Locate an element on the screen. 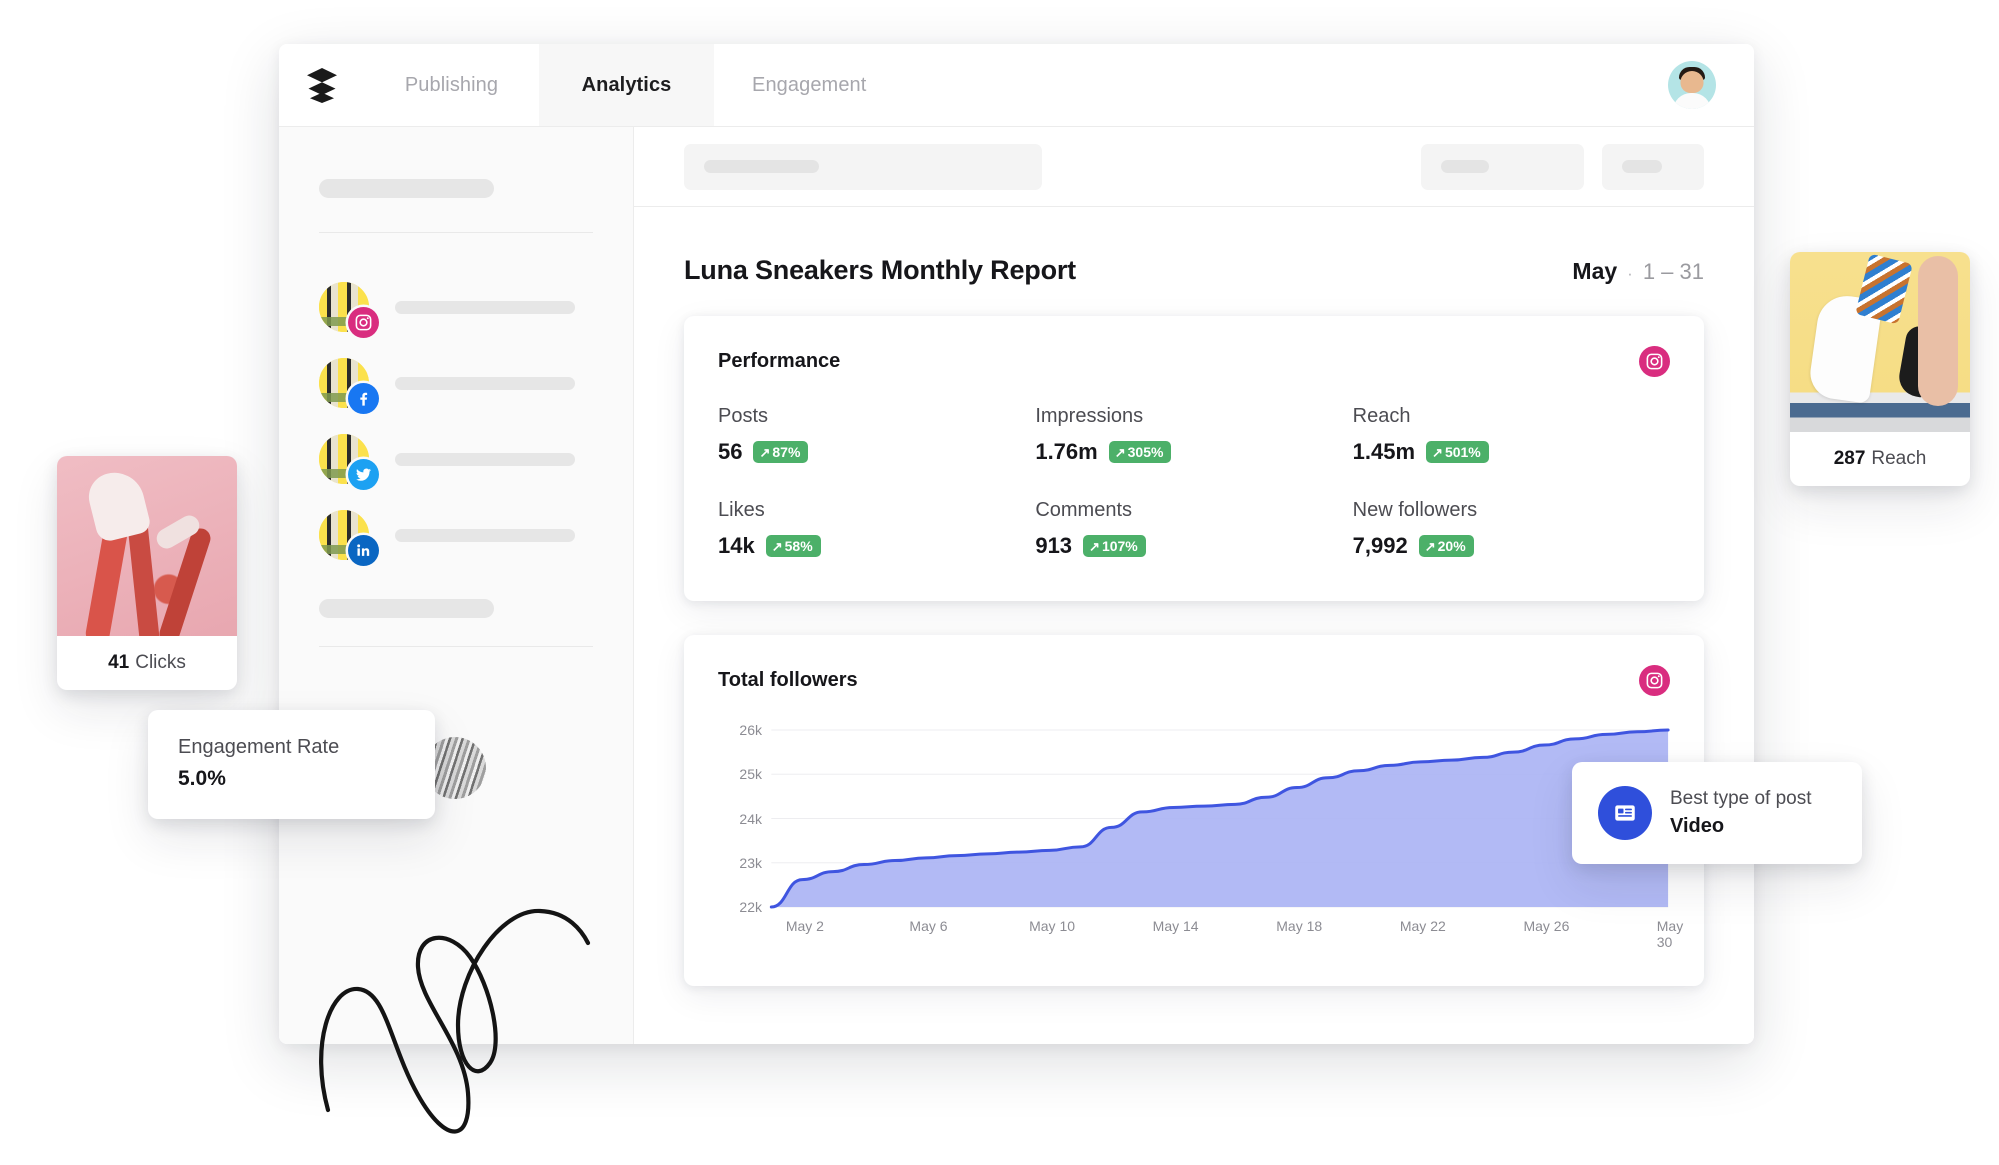 This screenshot has width=1999, height=1165. content-toolbar is located at coordinates (1194, 167).